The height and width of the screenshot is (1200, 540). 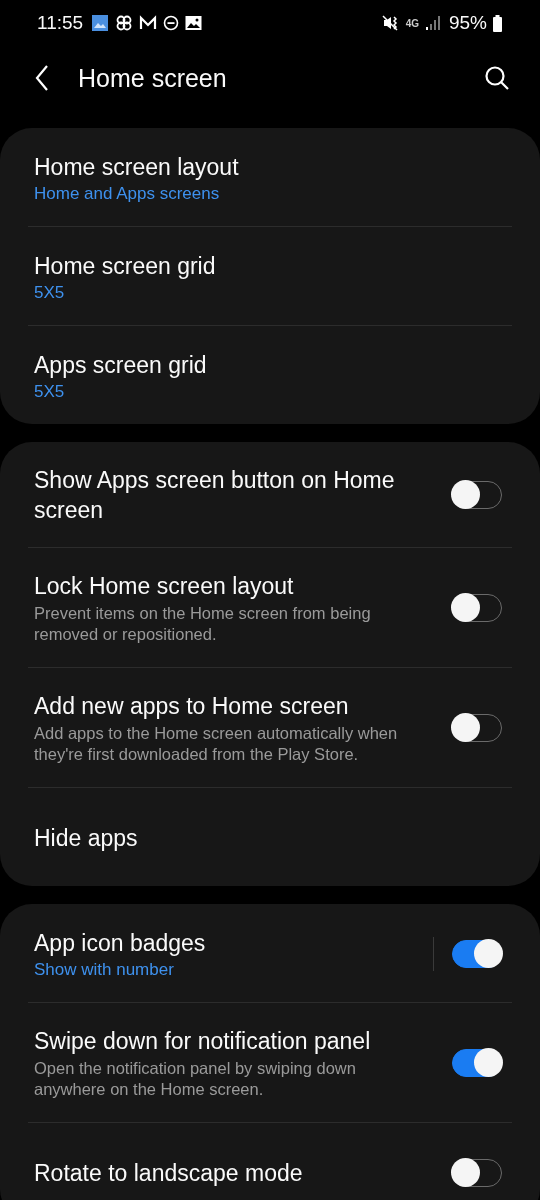 I want to click on settings-row: Lock Home screen layout Prevent items on the Home screen from being removed or repositioned., so click(x=270, y=607).